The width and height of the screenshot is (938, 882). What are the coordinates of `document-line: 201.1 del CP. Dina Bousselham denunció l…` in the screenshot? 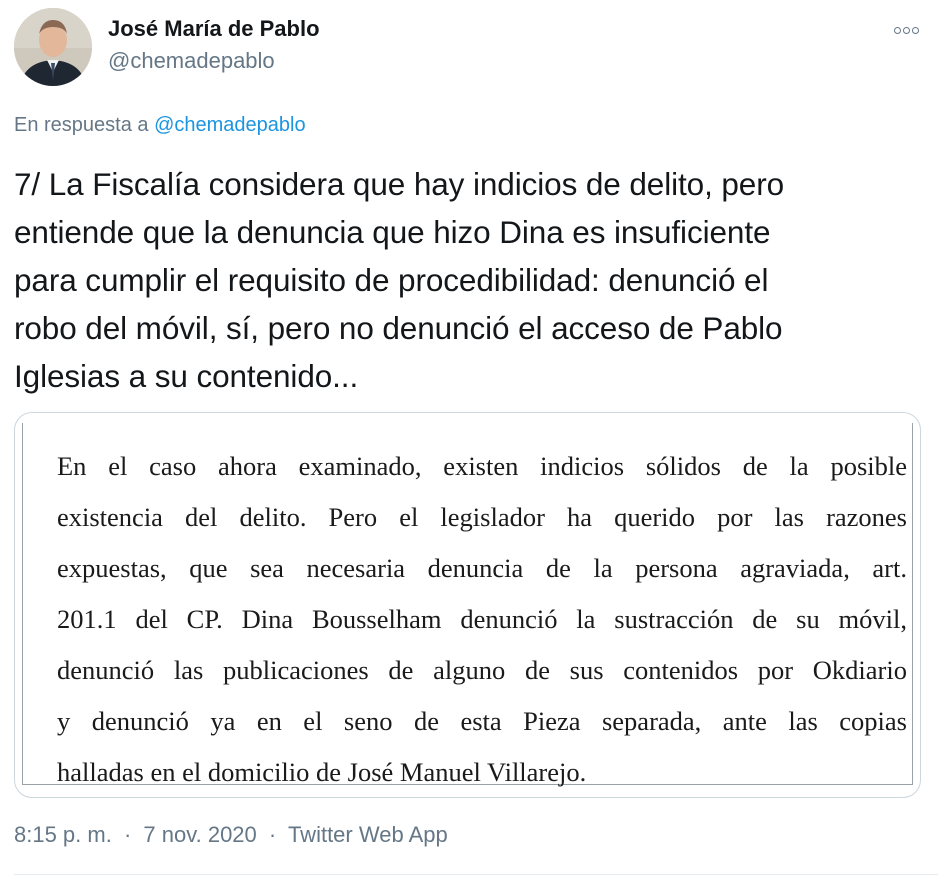 It's located at (482, 619).